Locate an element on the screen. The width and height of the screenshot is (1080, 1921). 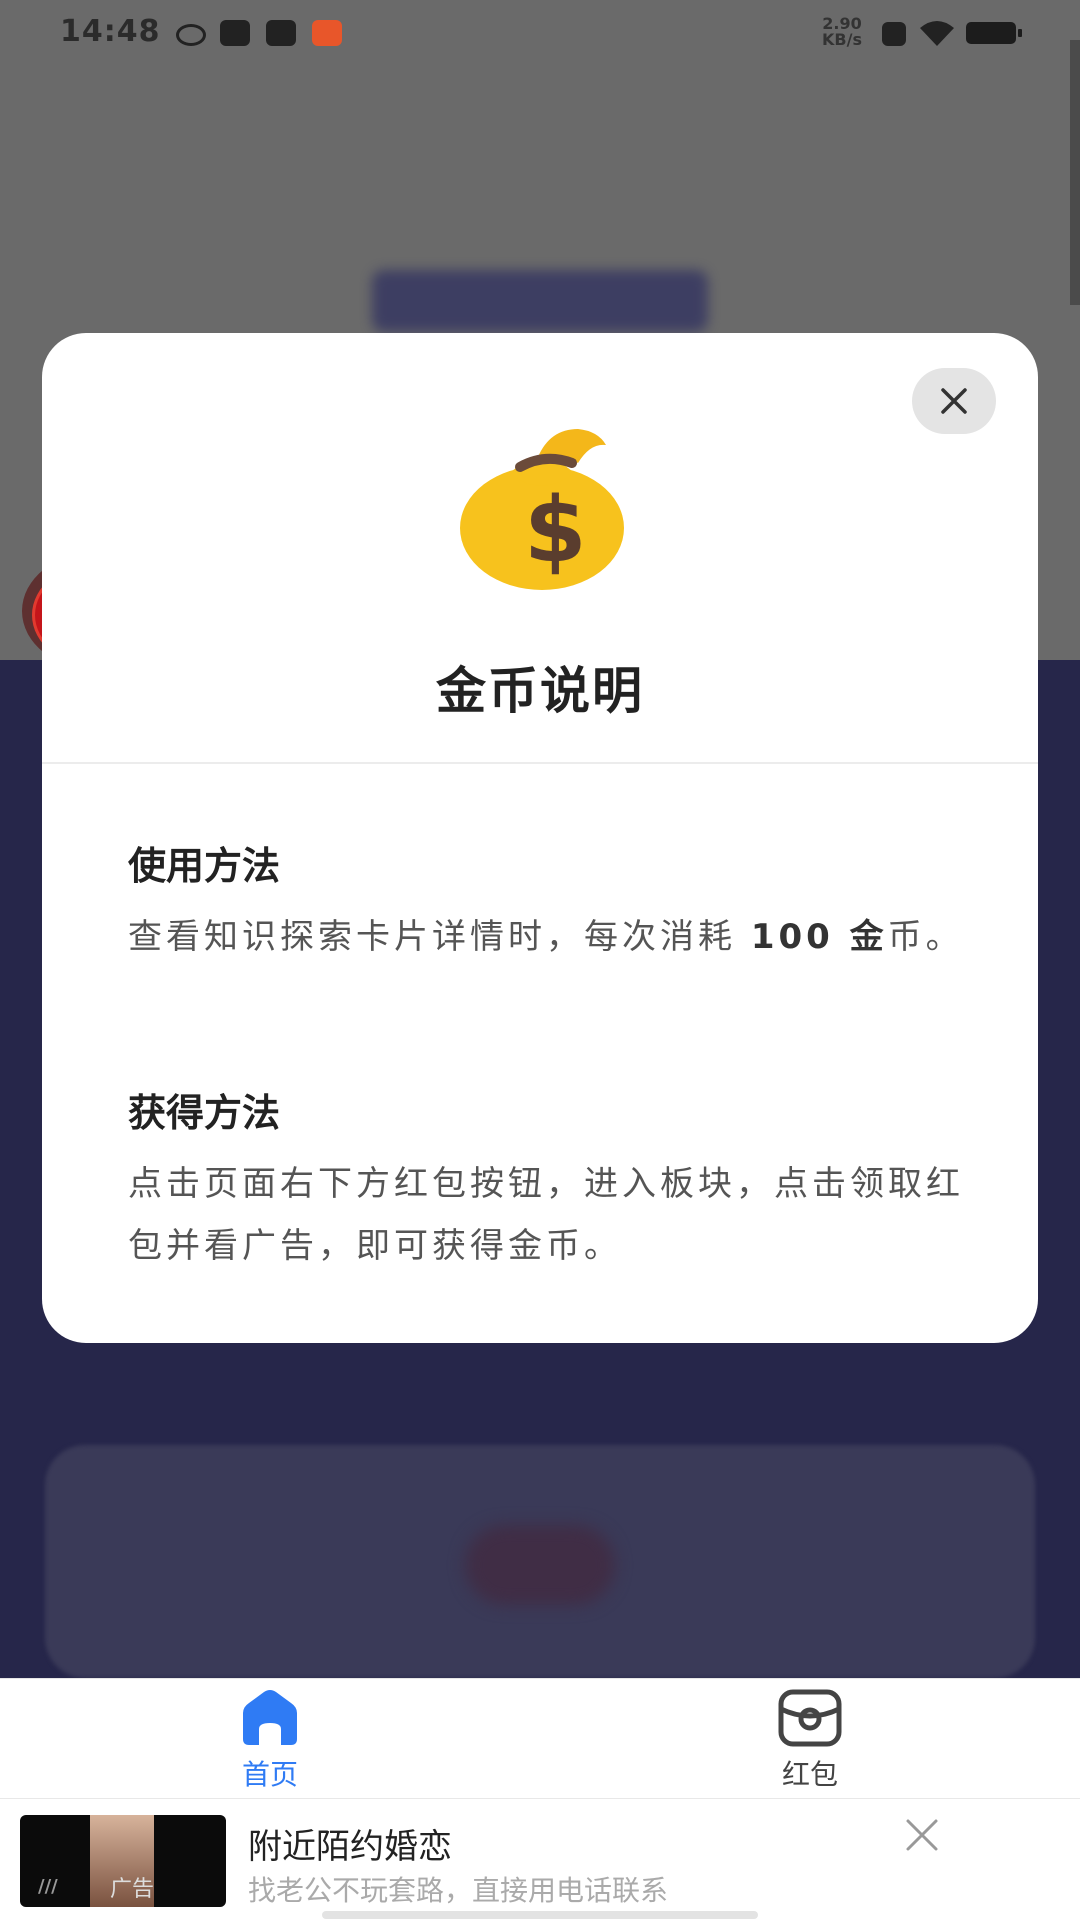
mail-notification-icon is located at coordinates (235, 33).